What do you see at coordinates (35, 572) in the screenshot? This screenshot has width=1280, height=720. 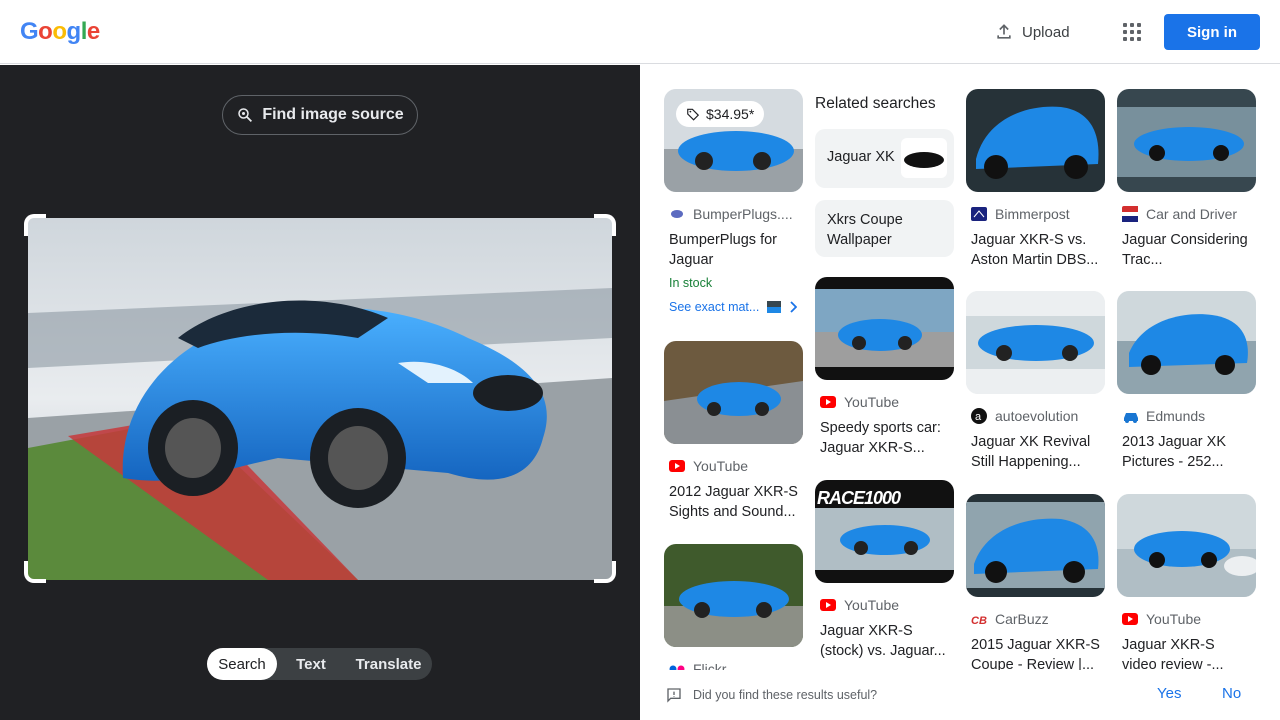 I see `crop-handle-bottom-left` at bounding box center [35, 572].